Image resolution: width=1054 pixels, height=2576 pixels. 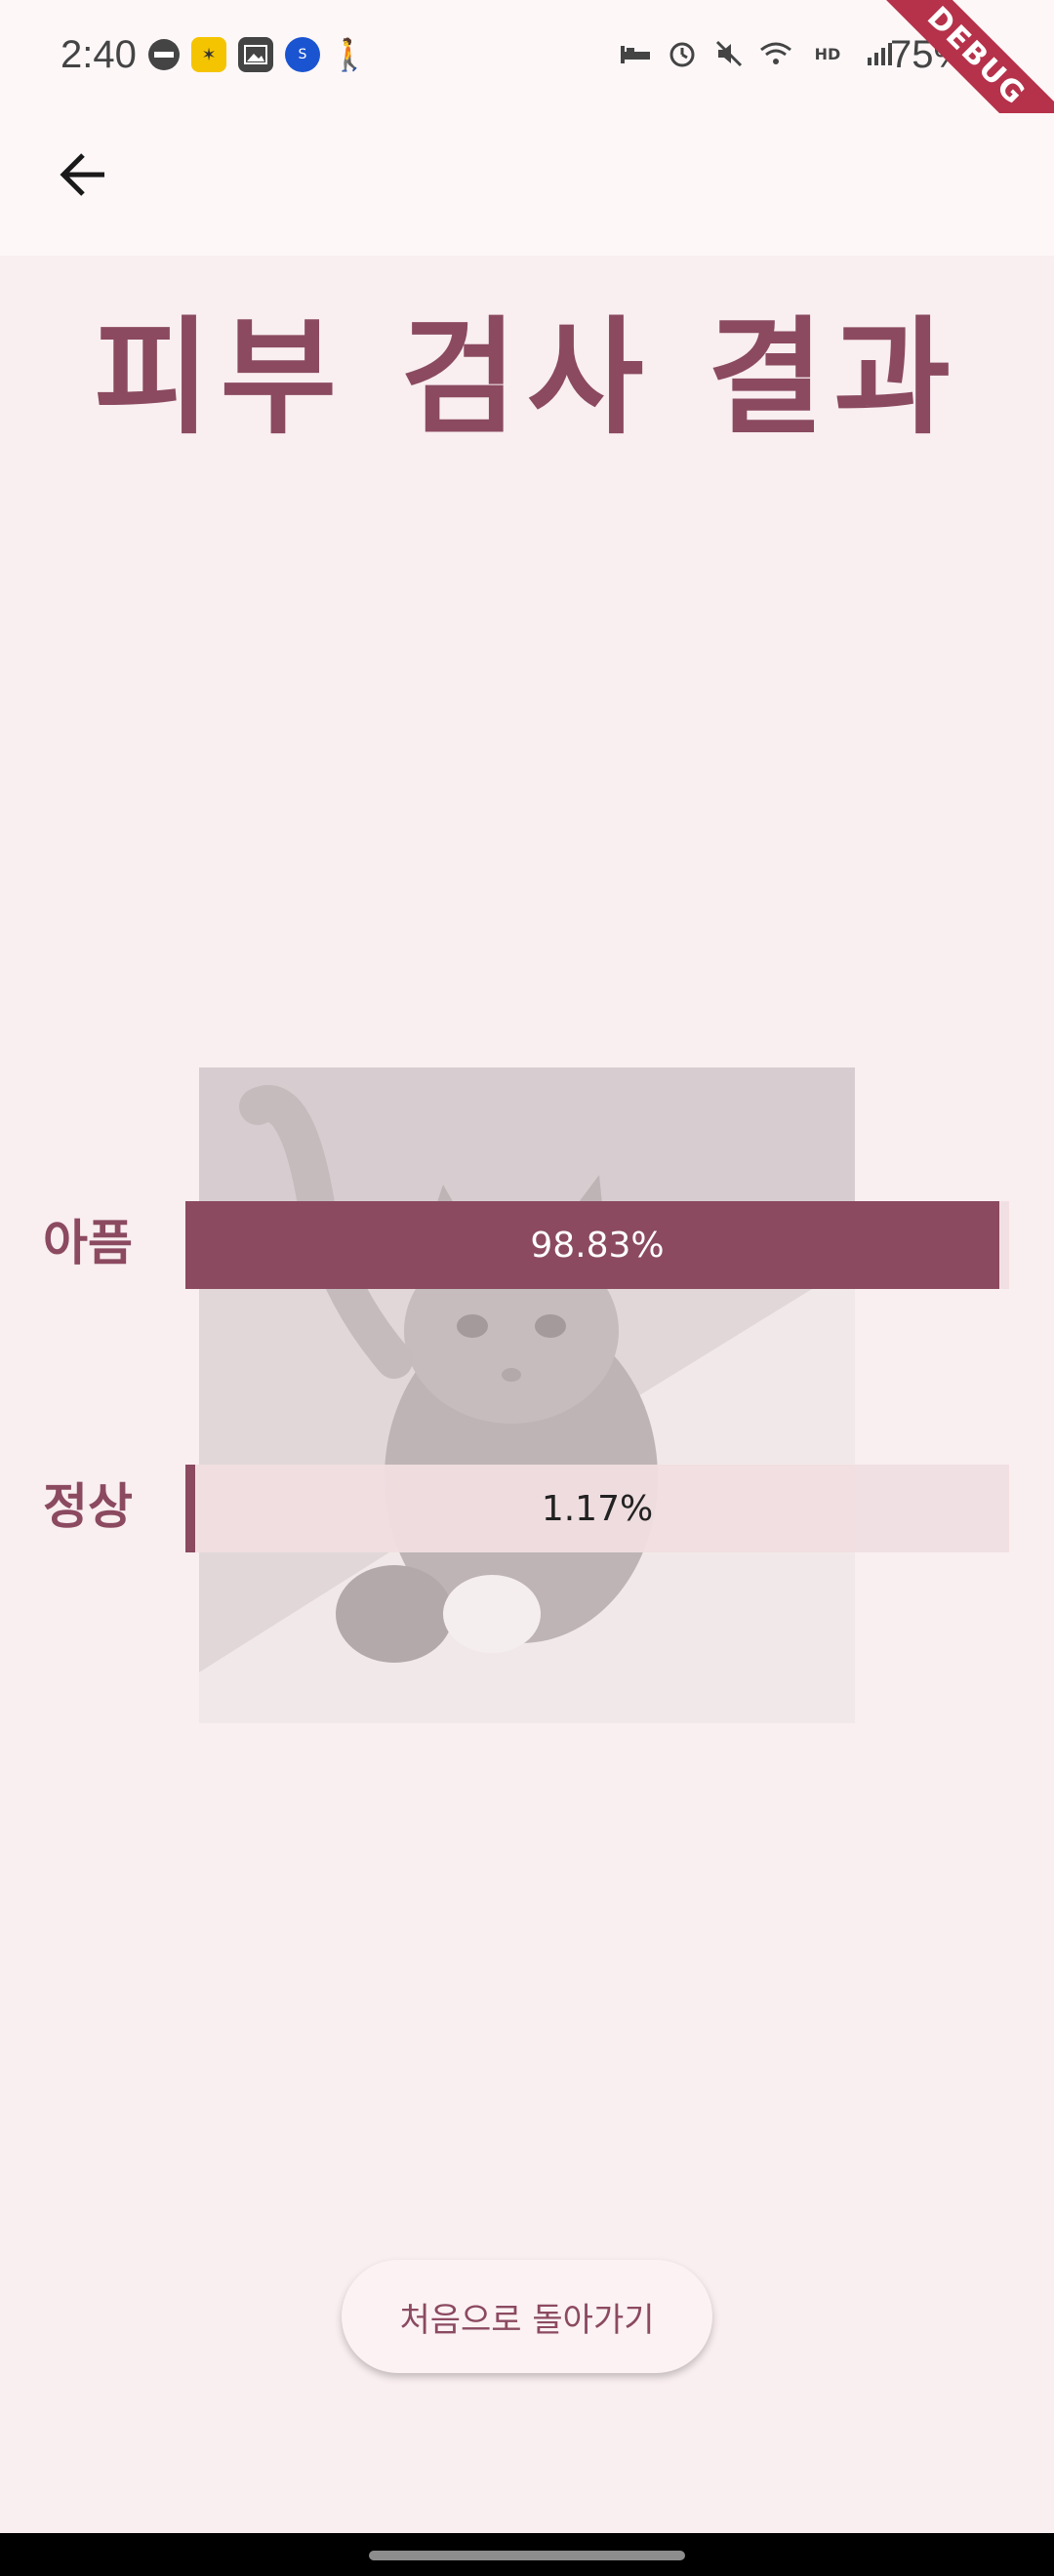 What do you see at coordinates (757, 53) in the screenshot?
I see `status-icons-right: HD` at bounding box center [757, 53].